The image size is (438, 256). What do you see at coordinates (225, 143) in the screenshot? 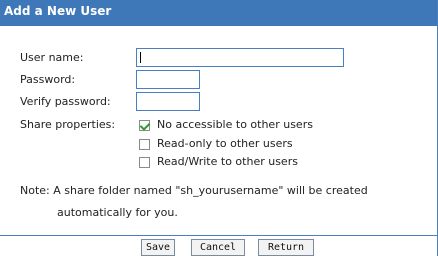
I see `option-read-only-label: Read-only to other users` at bounding box center [225, 143].